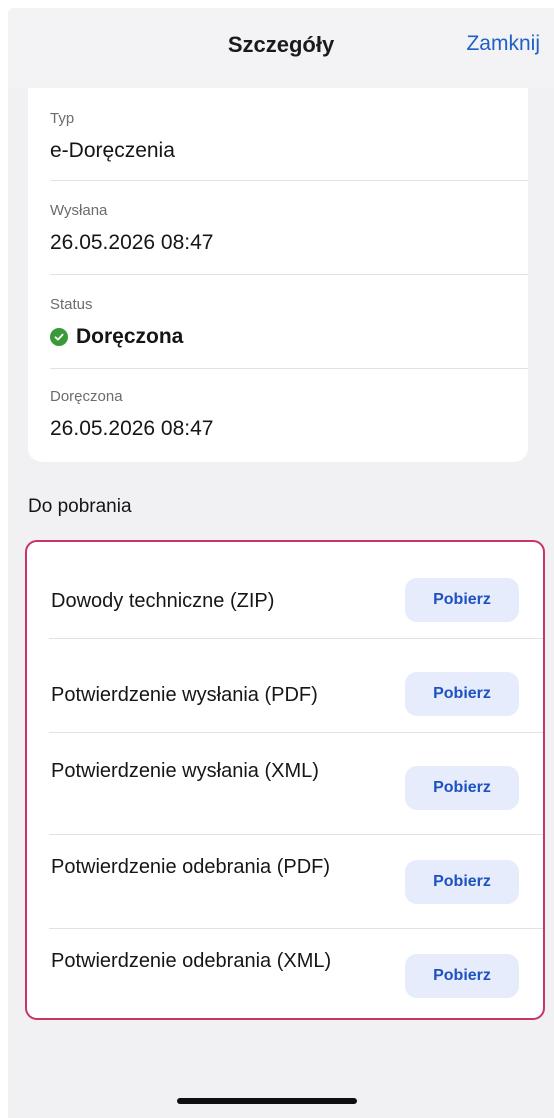 Image resolution: width=554 pixels, height=1118 pixels. What do you see at coordinates (112, 150) in the screenshot?
I see `type-value: e-Doręczenia` at bounding box center [112, 150].